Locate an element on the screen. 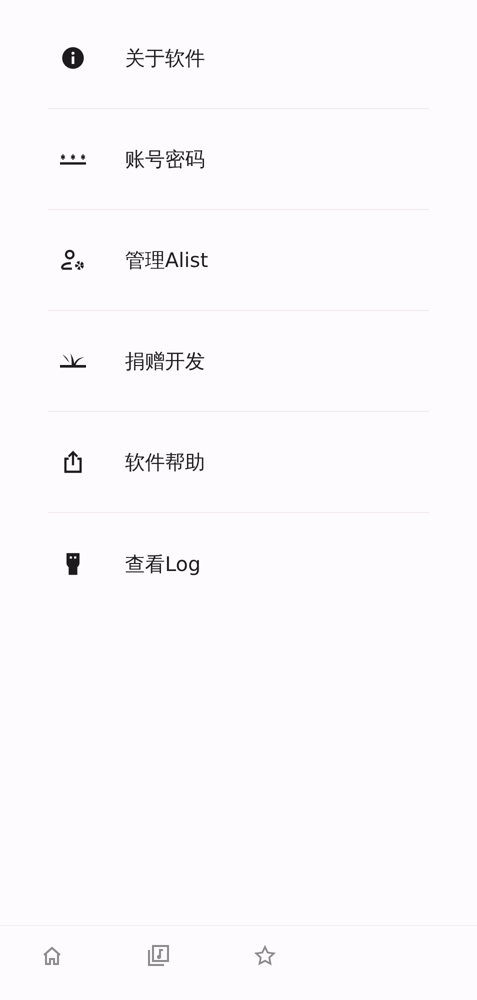  password-icon is located at coordinates (73, 159).